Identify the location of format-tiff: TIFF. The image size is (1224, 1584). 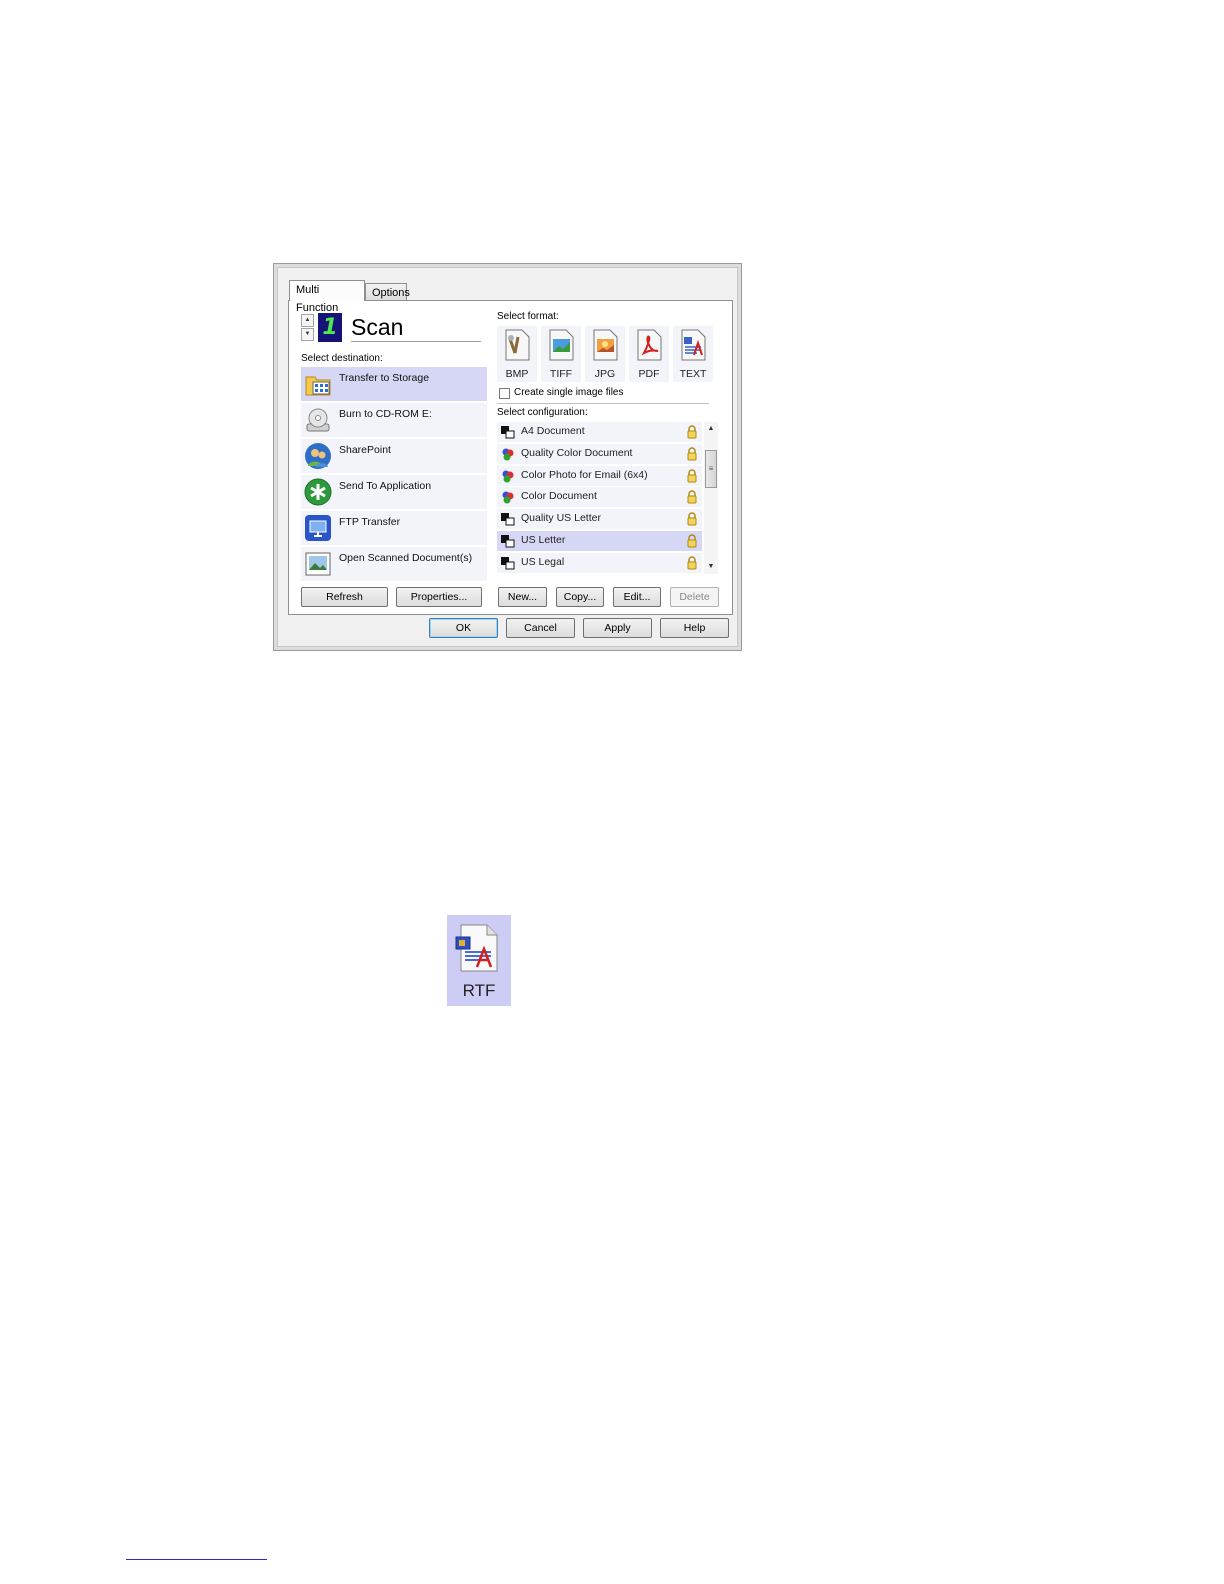
(561, 354).